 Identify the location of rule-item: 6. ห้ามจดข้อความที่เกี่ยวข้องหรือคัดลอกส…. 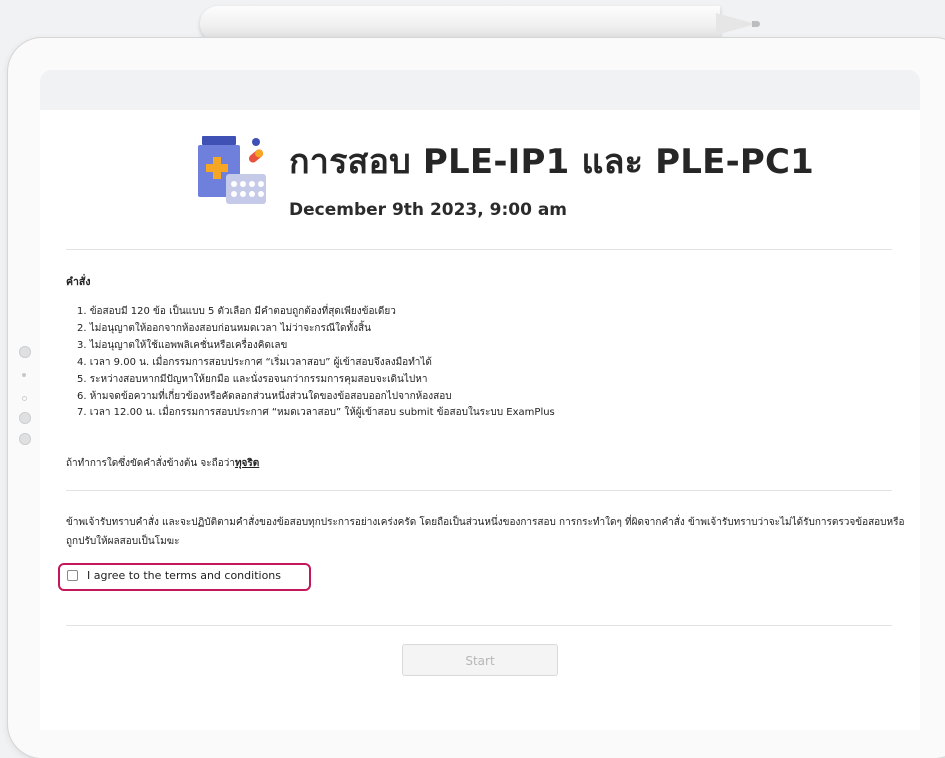
(264, 396).